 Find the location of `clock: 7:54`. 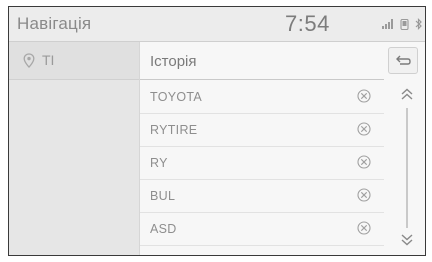

clock: 7:54 is located at coordinates (307, 23).